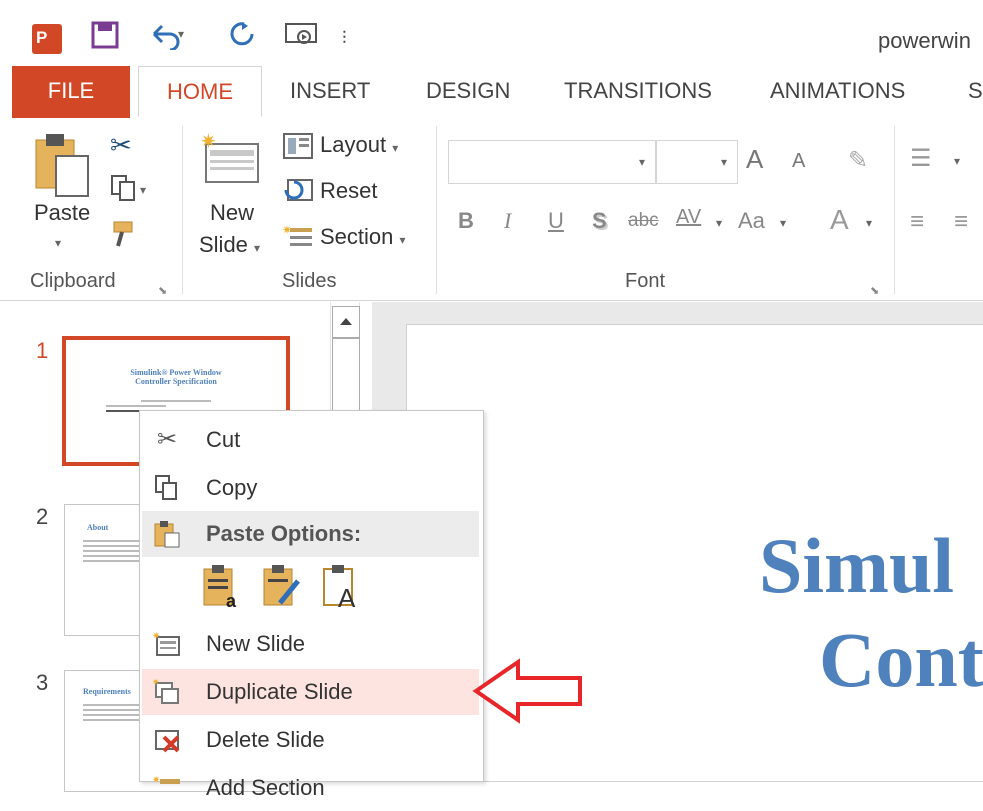  Describe the element at coordinates (858, 160) in the screenshot. I see `clear-formatting-icon: ✎` at that location.